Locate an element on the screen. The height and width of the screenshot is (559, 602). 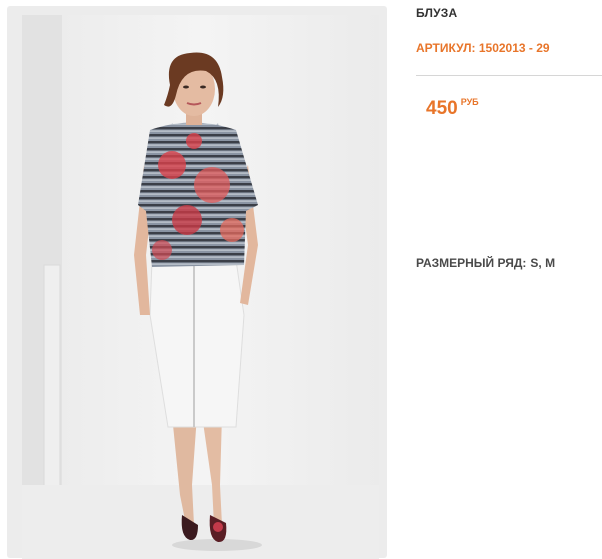
size-range-values: S, M is located at coordinates (542, 263).